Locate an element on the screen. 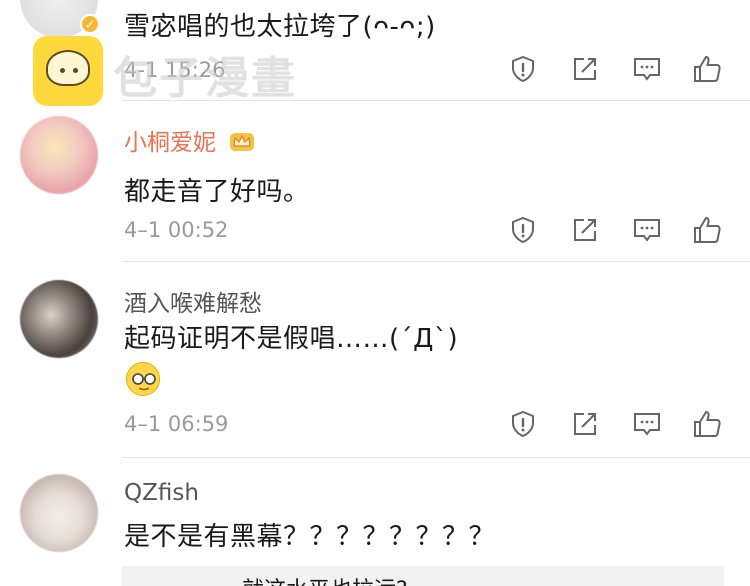 Image resolution: width=750 pixels, height=586 pixels. comment-text: 起码证明不是假唱……(´Д`) is located at coordinates (291, 339).